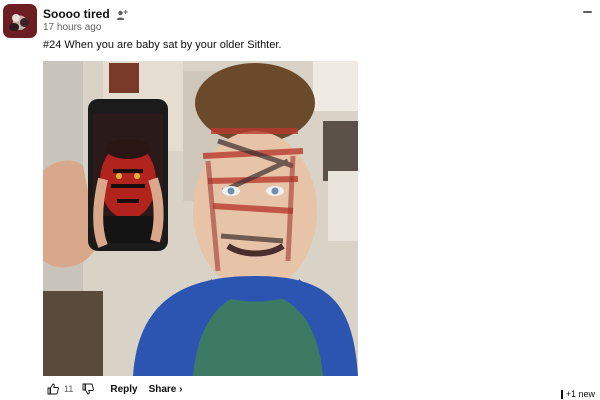  I want to click on new-posts-label: +1 new, so click(580, 394).